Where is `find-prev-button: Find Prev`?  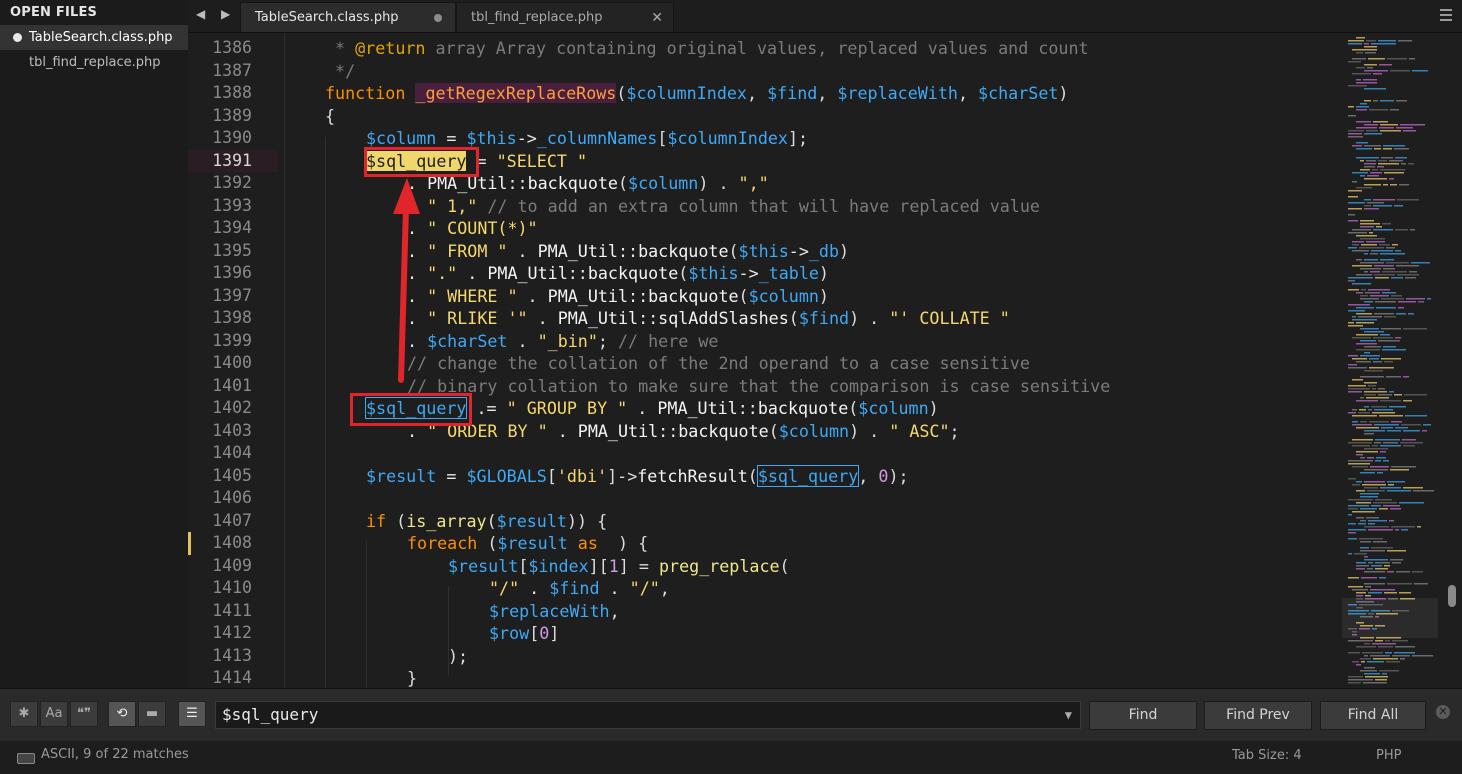
find-prev-button: Find Prev is located at coordinates (1258, 715).